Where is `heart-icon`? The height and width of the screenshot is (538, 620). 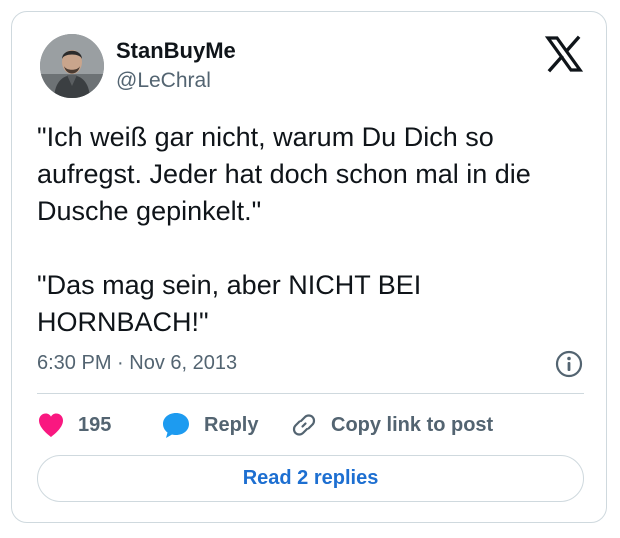 heart-icon is located at coordinates (51, 425).